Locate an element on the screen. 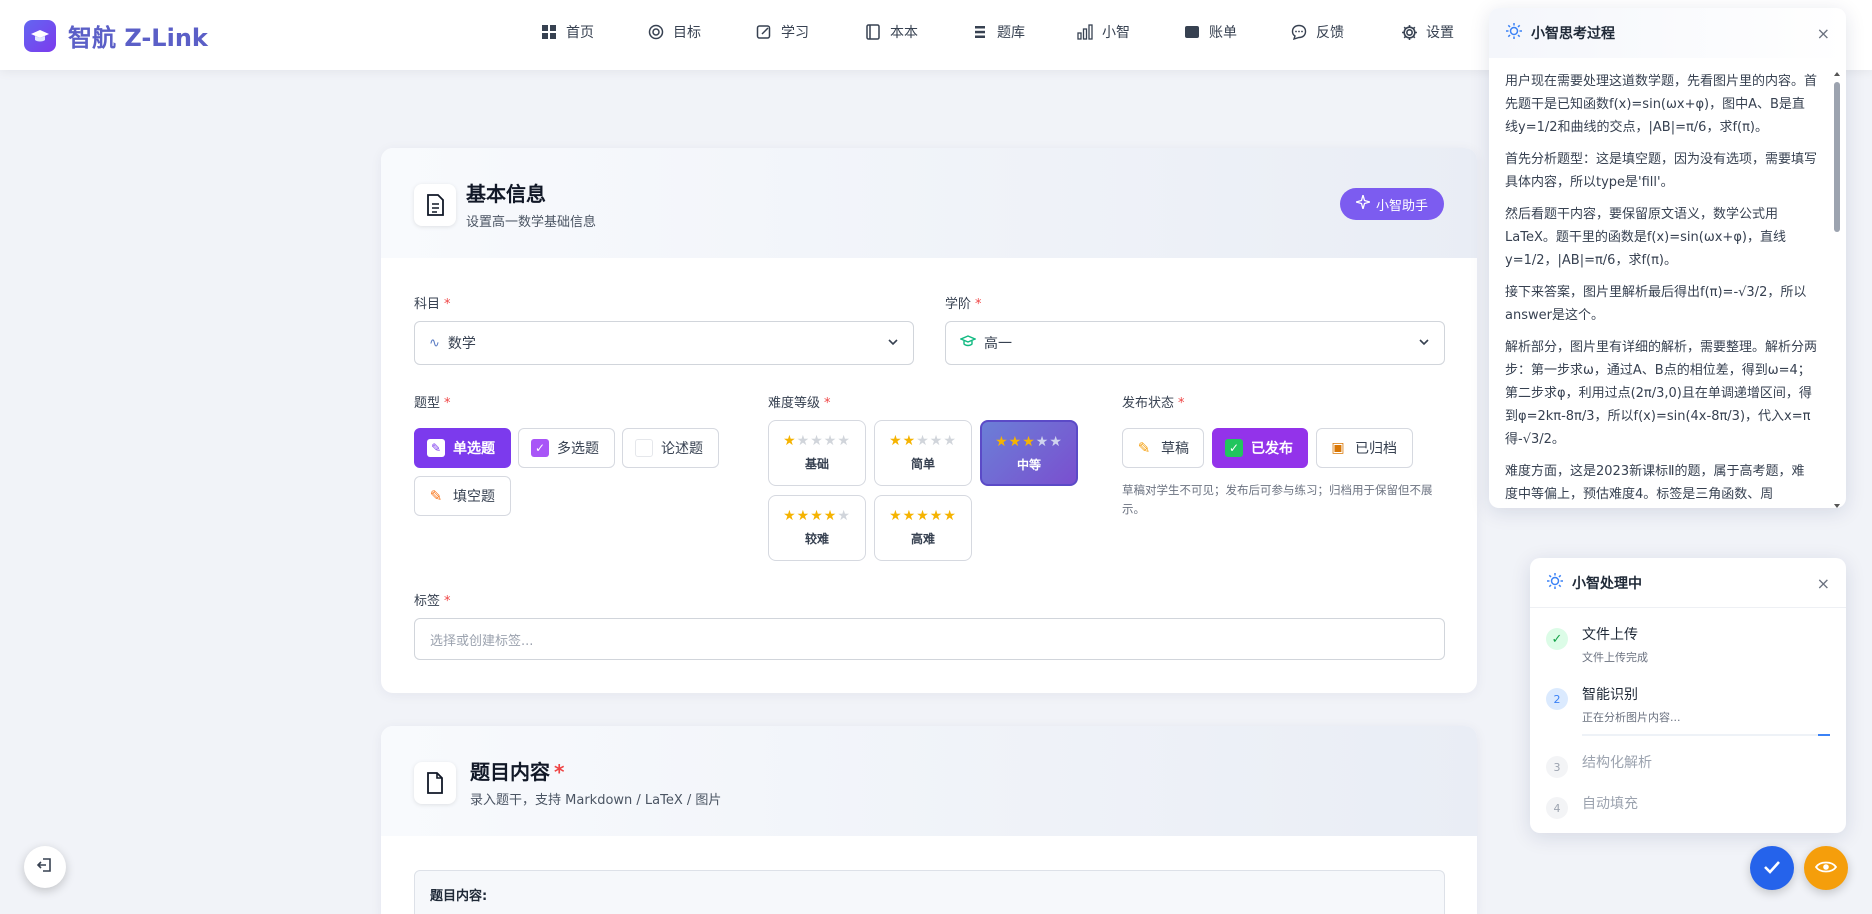 The height and width of the screenshot is (914, 1872). type-option-label: 论述题 is located at coordinates (682, 449).